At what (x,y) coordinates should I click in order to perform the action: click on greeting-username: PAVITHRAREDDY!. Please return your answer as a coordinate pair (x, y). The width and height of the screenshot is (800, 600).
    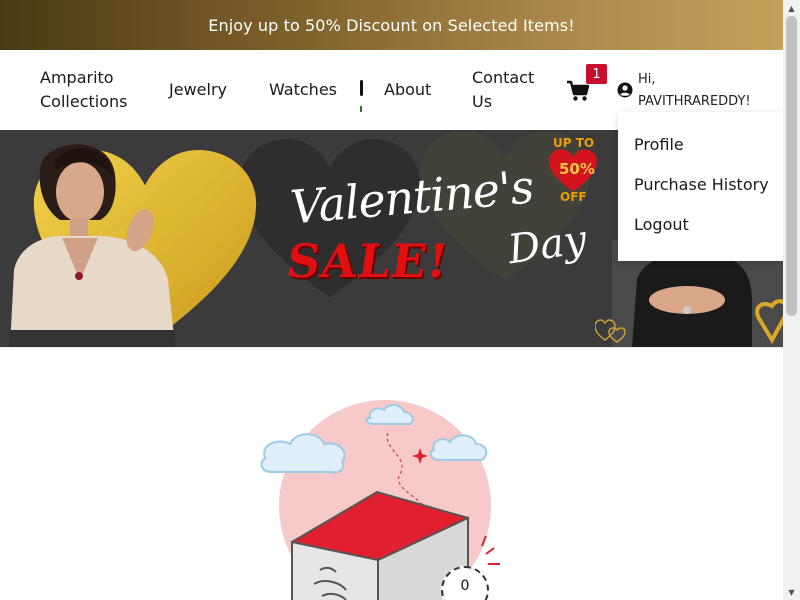
    Looking at the image, I should click on (694, 101).